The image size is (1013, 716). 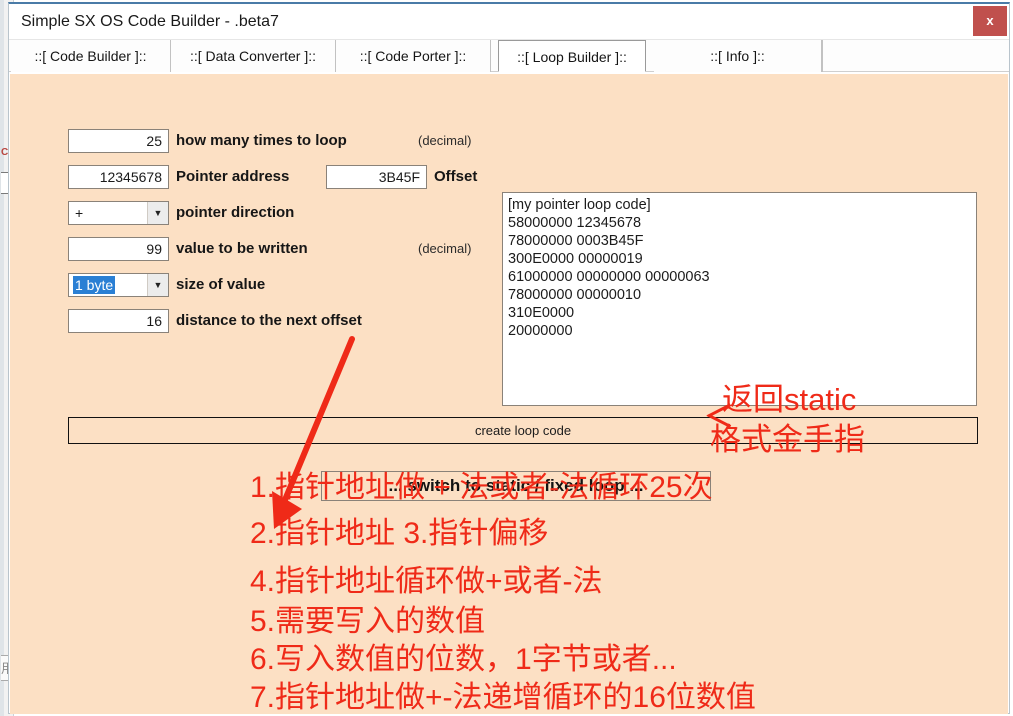 I want to click on size-of-value-select: 1 byte ▼, so click(x=118, y=285).